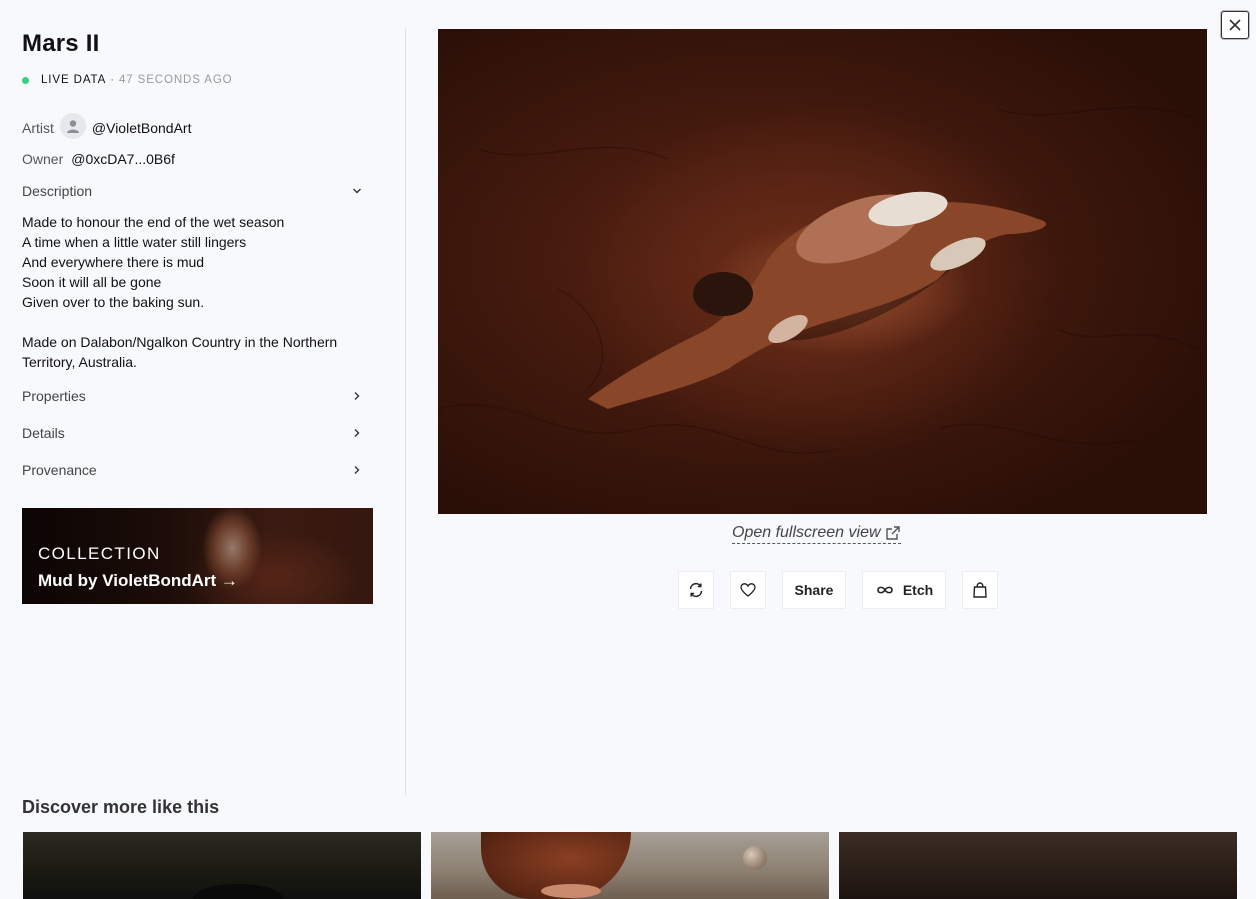  I want to click on refresh-icon, so click(696, 590).